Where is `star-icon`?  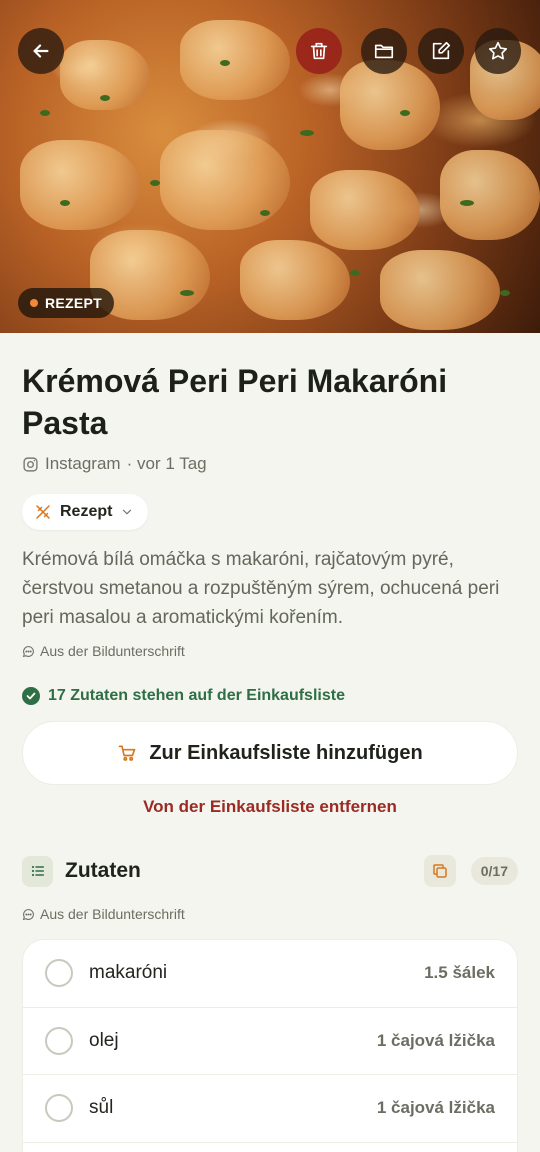 star-icon is located at coordinates (498, 50).